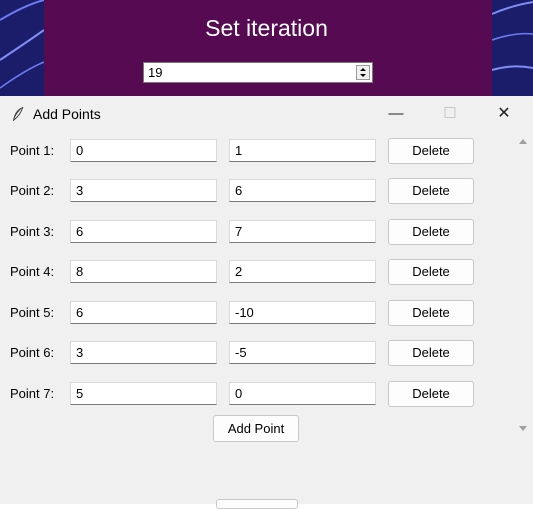  I want to click on point-label: Point 2:, so click(32, 190).